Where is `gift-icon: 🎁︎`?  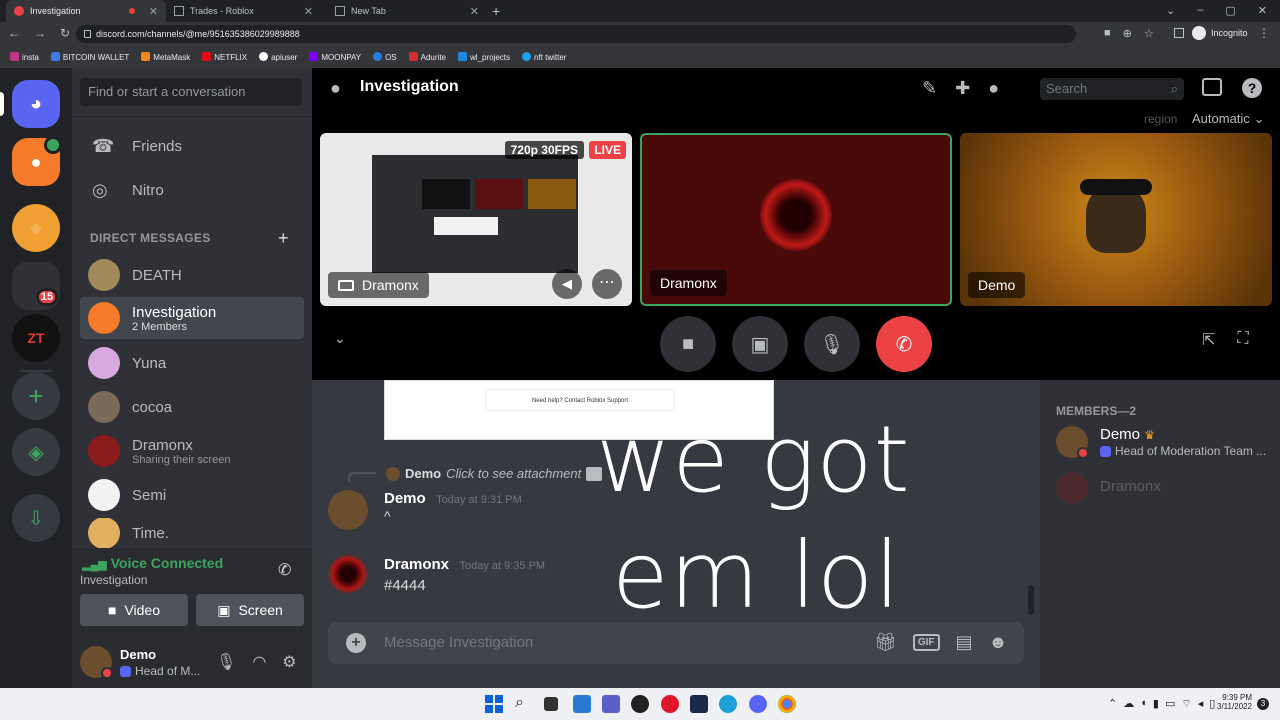 gift-icon: 🎁︎ is located at coordinates (885, 642).